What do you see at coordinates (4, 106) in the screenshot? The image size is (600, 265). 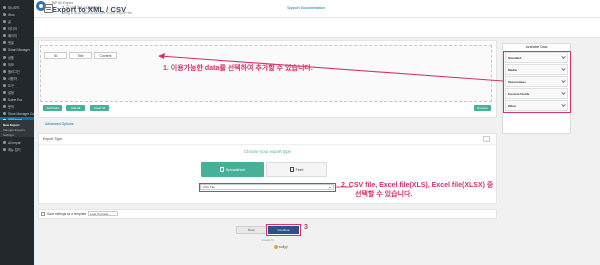 I see `inquiry-icon` at bounding box center [4, 106].